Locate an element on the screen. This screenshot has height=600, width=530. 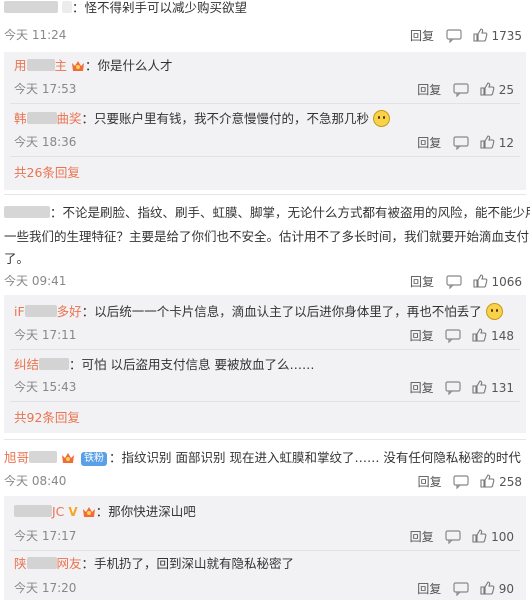
fan-badge: 铁粉 is located at coordinates (93, 459).